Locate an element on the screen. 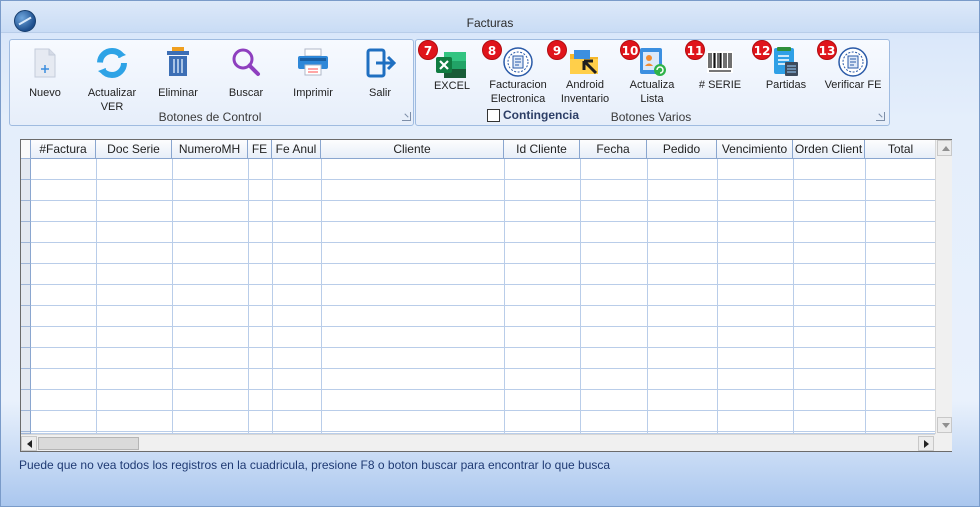 Image resolution: width=980 pixels, height=507 pixels. trash-icon is located at coordinates (178, 61).